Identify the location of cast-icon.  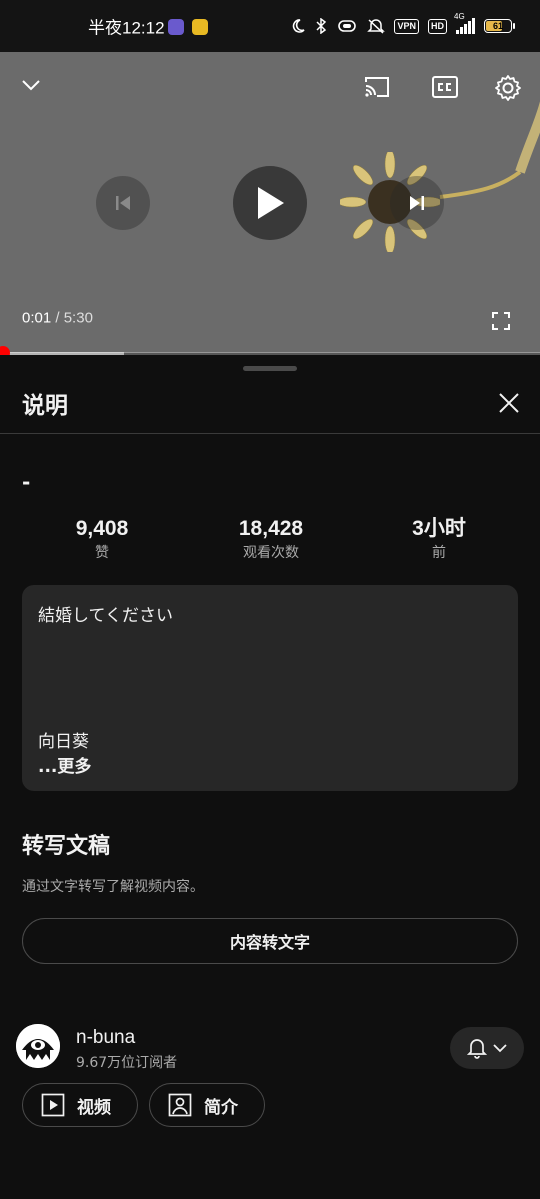
(377, 87).